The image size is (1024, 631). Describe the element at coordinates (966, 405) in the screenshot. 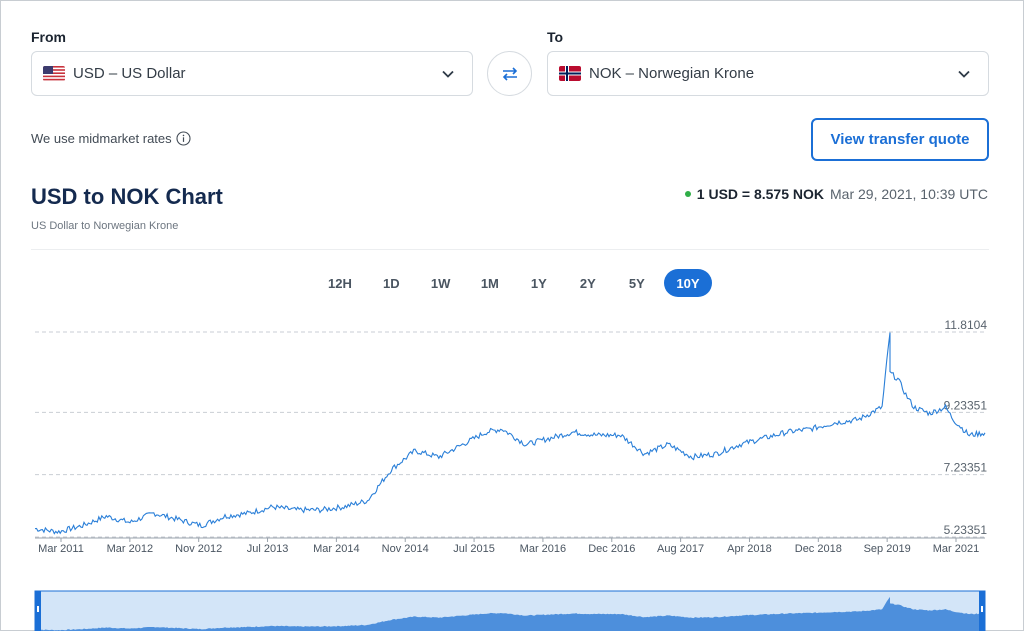

I see `y-tick-label: 9.23351` at that location.